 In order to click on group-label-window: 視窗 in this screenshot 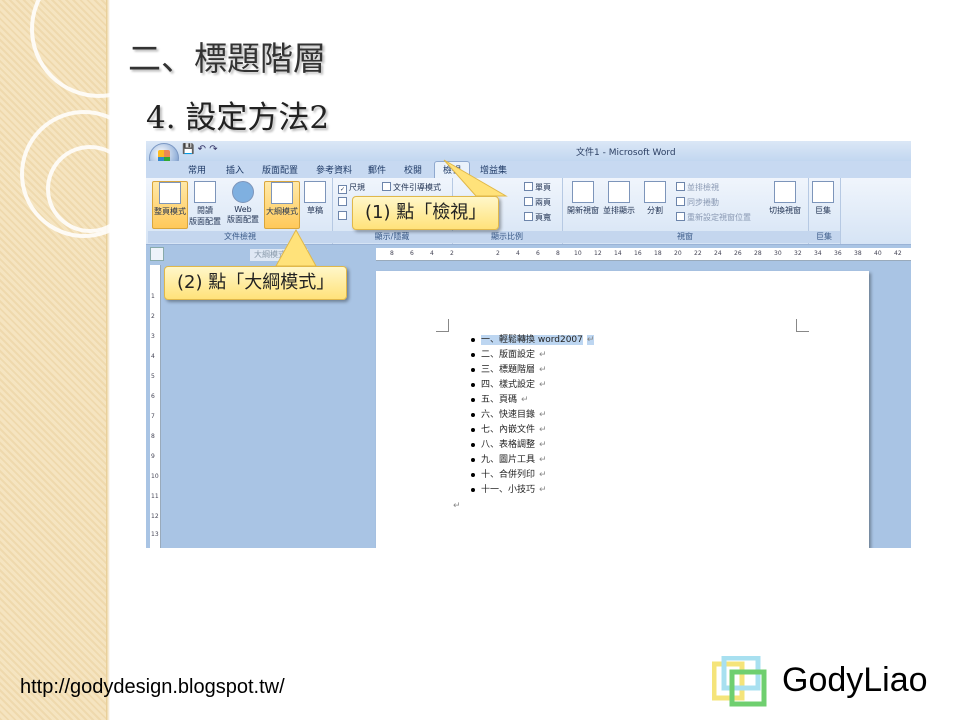, I will do `click(685, 237)`.